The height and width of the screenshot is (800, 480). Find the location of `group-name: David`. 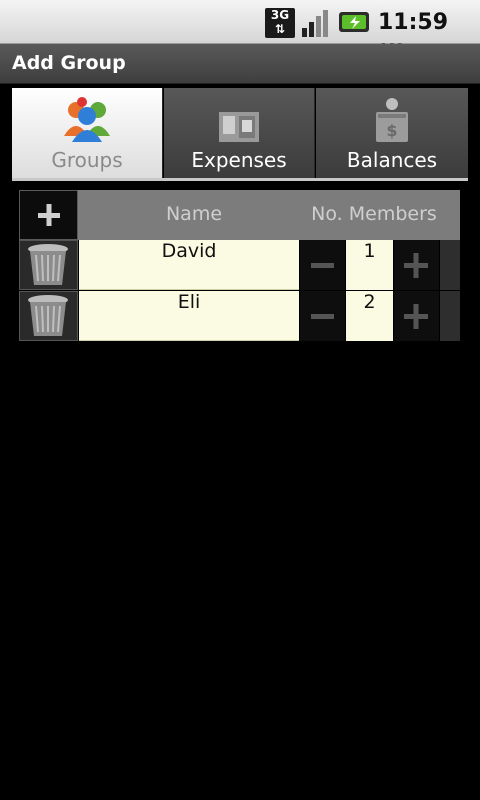

group-name: David is located at coordinates (189, 265).